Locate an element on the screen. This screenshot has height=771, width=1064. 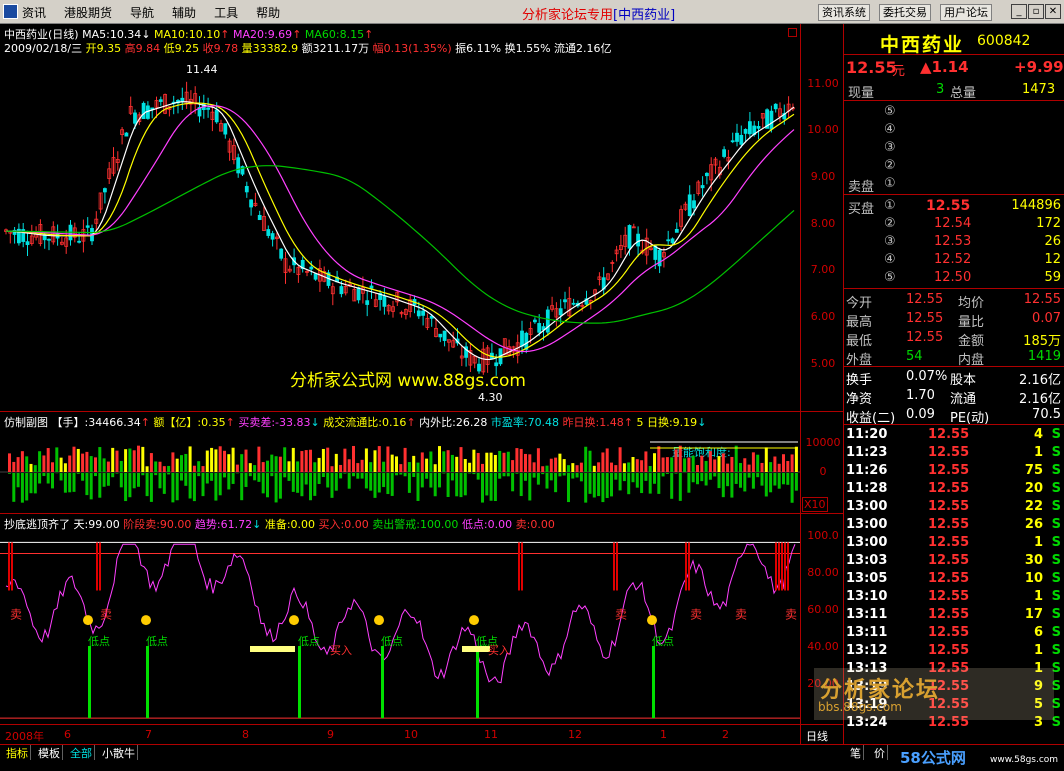
sell-level-4: ④ is located at coordinates (954, 131).